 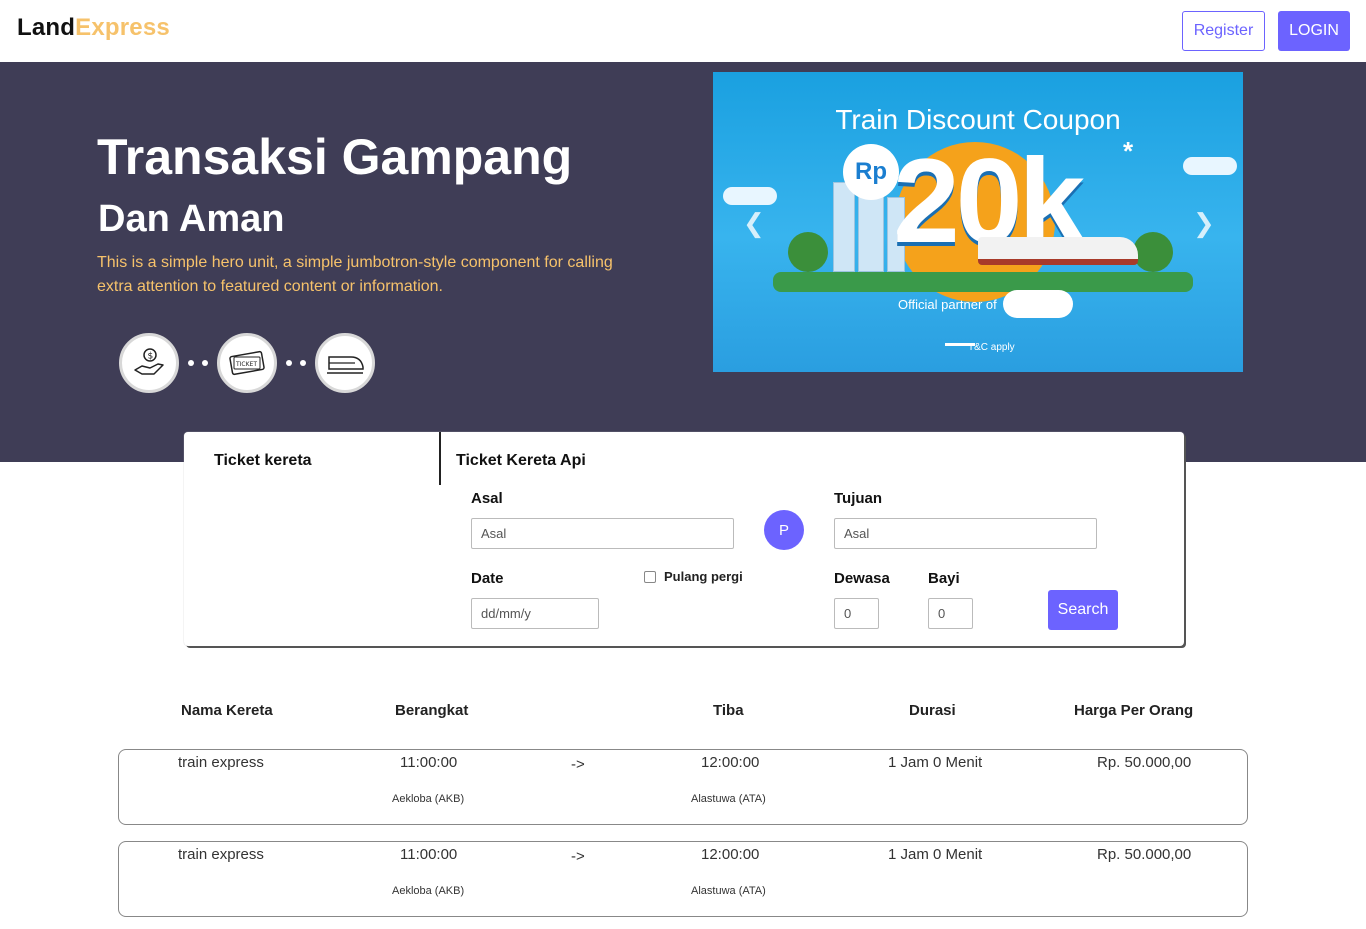 What do you see at coordinates (122, 27) in the screenshot?
I see `brand-part2: Express` at bounding box center [122, 27].